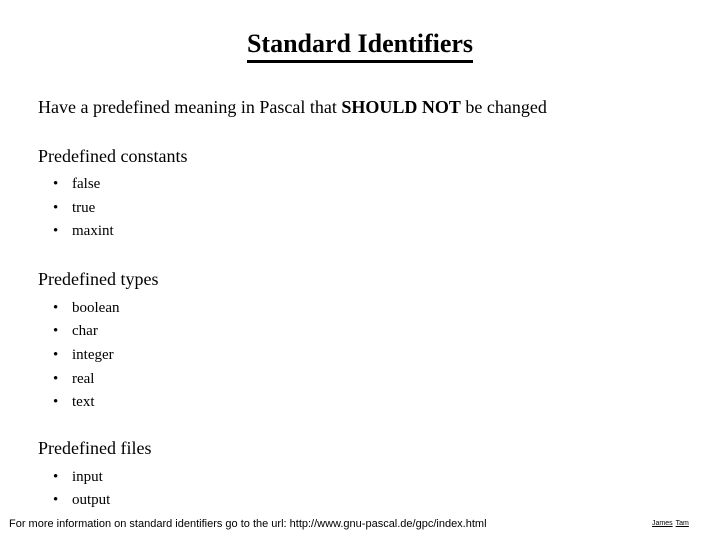 This screenshot has width=720, height=540. Describe the element at coordinates (91, 500) in the screenshot. I see `list-item-label: output` at that location.